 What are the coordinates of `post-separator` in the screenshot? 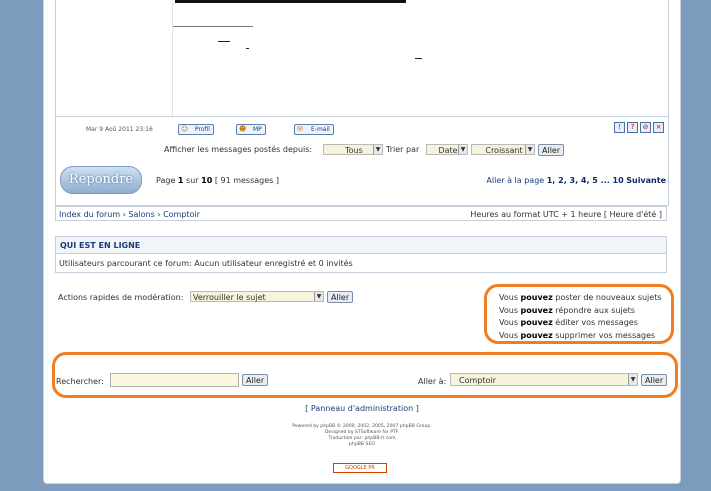 It's located at (362, 116).